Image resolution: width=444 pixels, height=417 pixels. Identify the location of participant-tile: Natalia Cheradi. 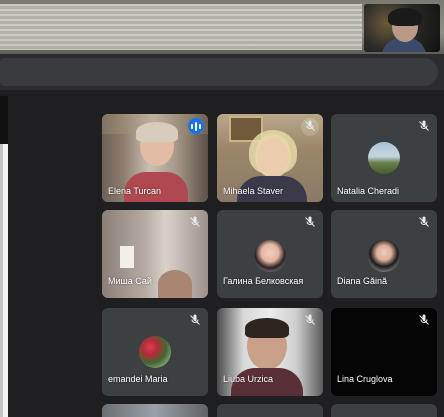
(384, 158).